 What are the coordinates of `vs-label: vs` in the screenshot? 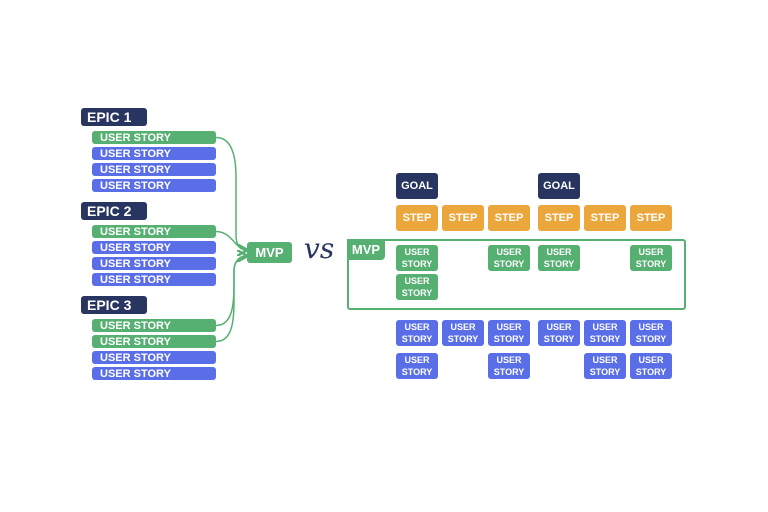 It's located at (319, 248).